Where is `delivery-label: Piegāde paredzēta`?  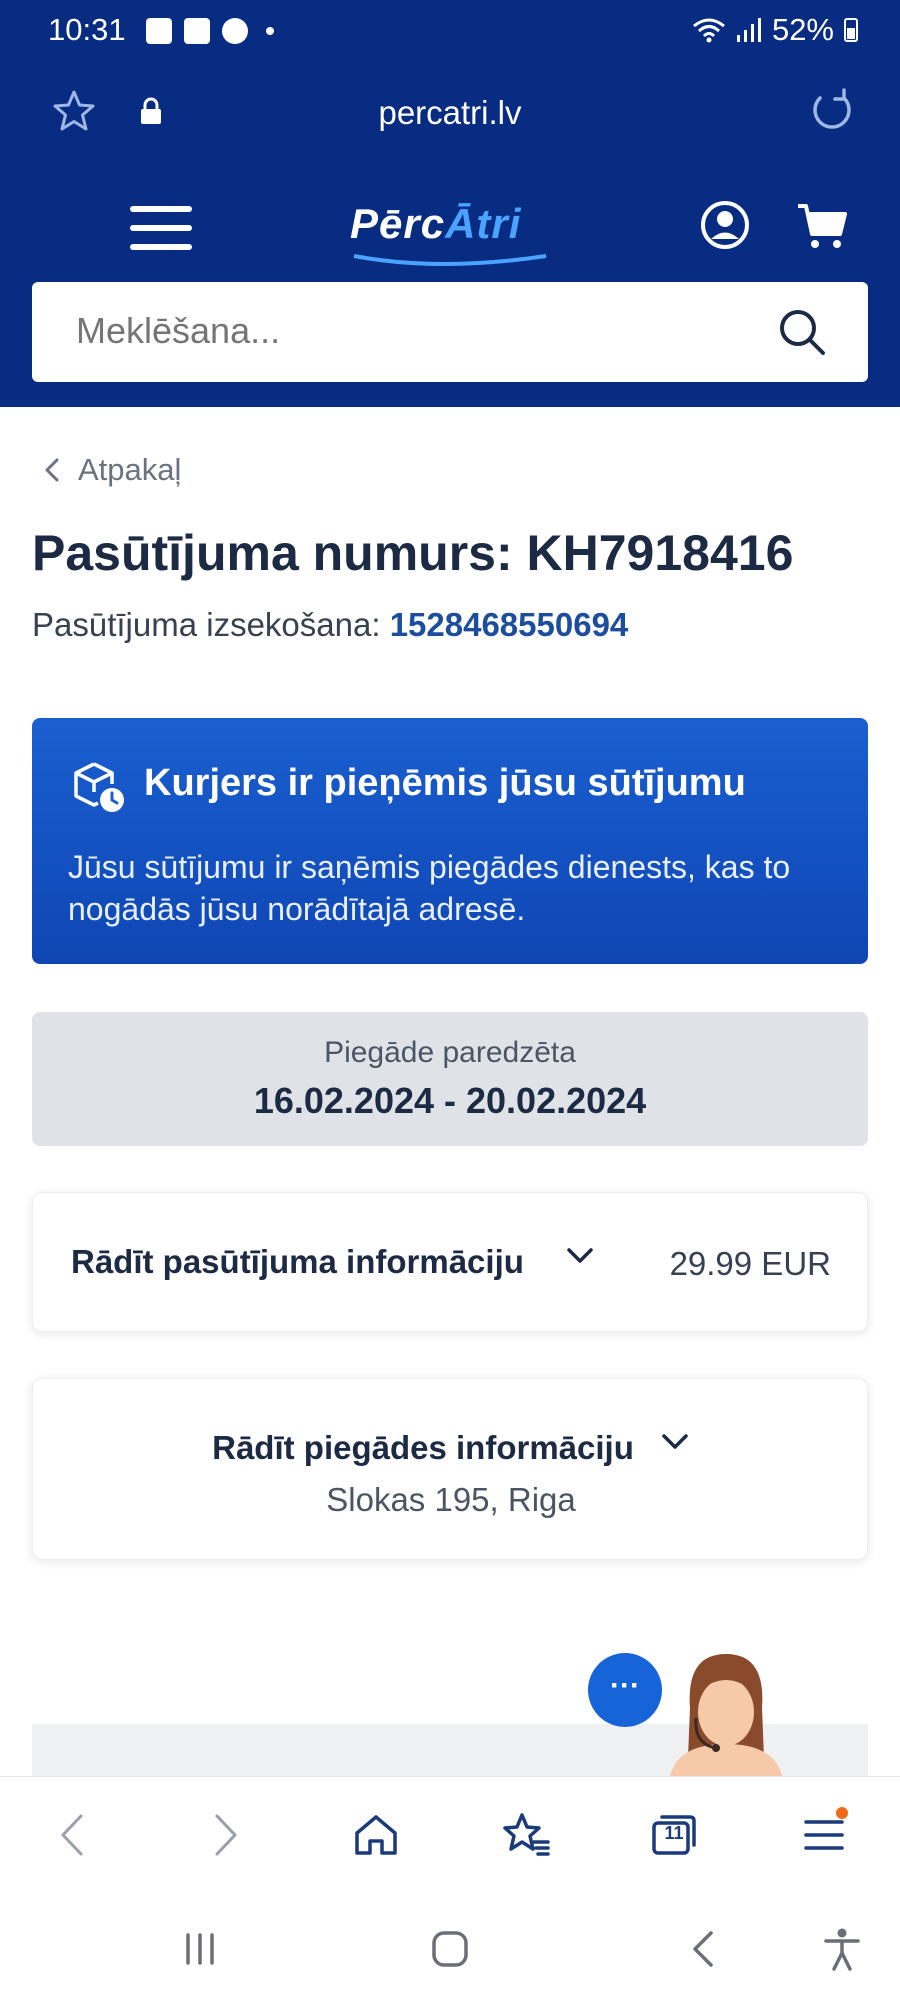
delivery-label: Piegāde paredzēta is located at coordinates (450, 1052).